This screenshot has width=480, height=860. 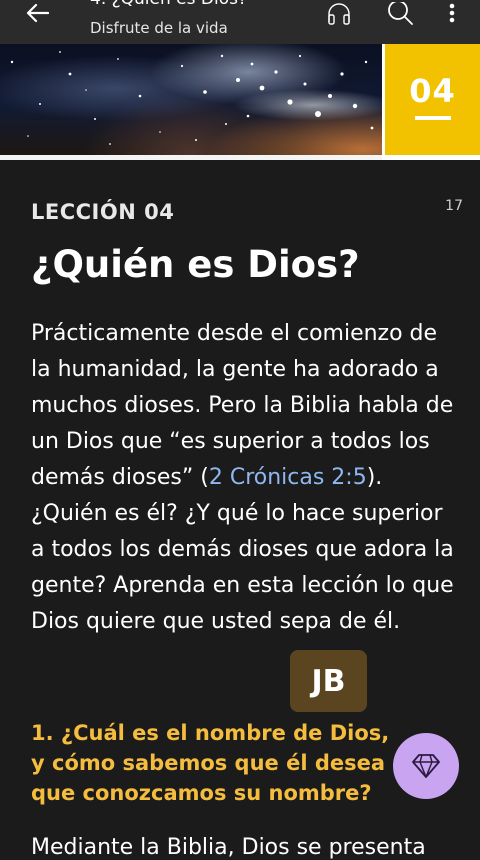 I want to click on user-avatar: JB, so click(x=328, y=681).